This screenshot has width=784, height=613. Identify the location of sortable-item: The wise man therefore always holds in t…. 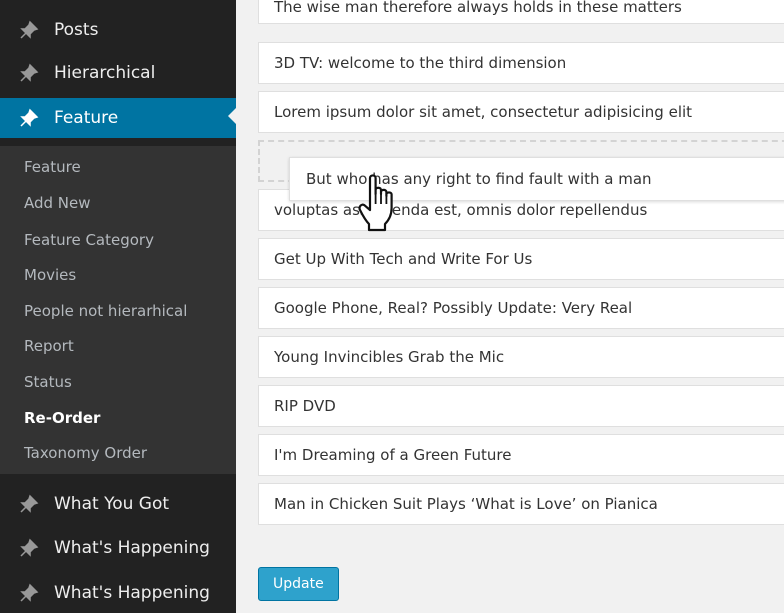
(521, 12).